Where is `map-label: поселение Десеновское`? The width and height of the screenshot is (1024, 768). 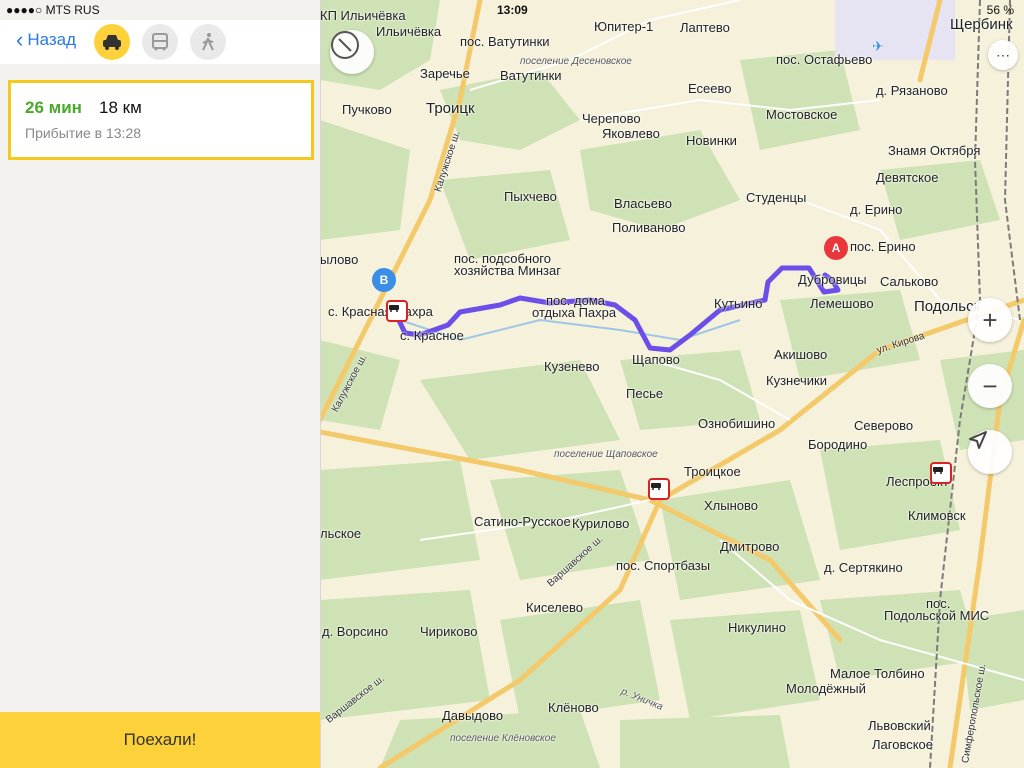
map-label: поселение Десеновское is located at coordinates (576, 61).